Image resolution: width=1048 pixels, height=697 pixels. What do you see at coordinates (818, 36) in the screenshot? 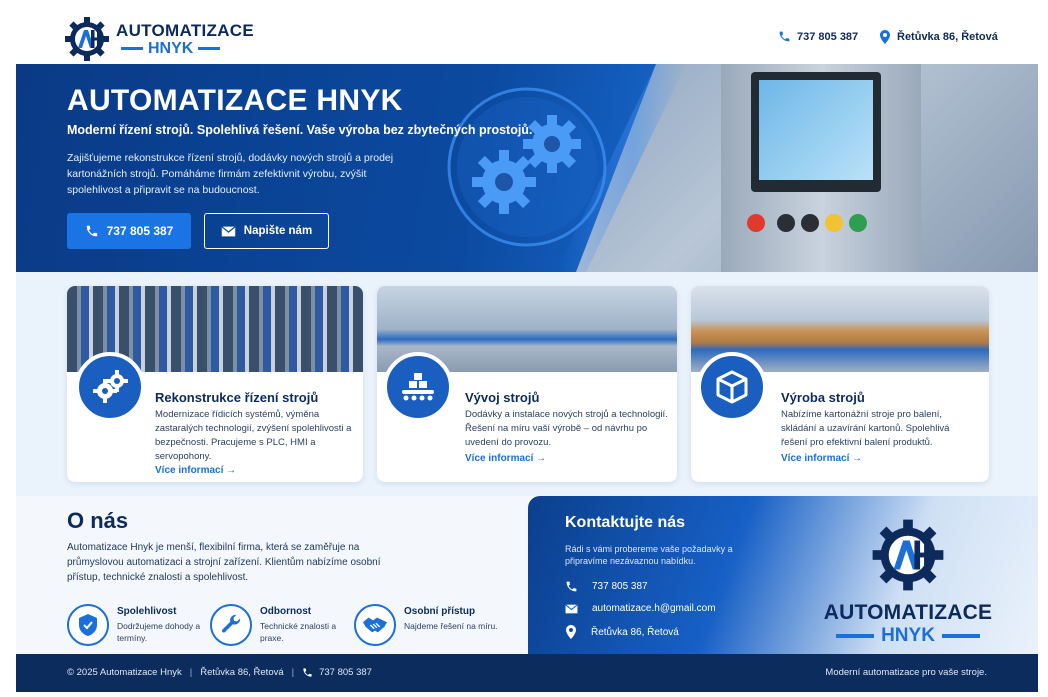
I see `header-phone: 737 805 387` at bounding box center [818, 36].